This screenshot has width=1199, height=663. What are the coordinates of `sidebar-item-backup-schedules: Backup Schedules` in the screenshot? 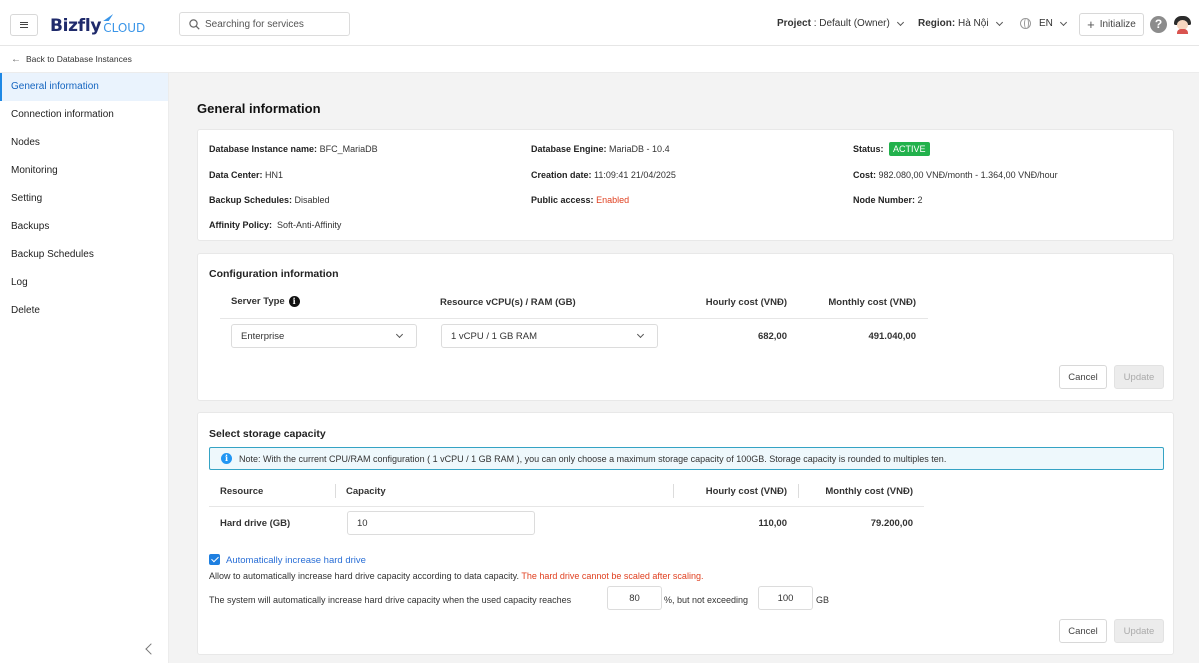 It's located at (84, 255).